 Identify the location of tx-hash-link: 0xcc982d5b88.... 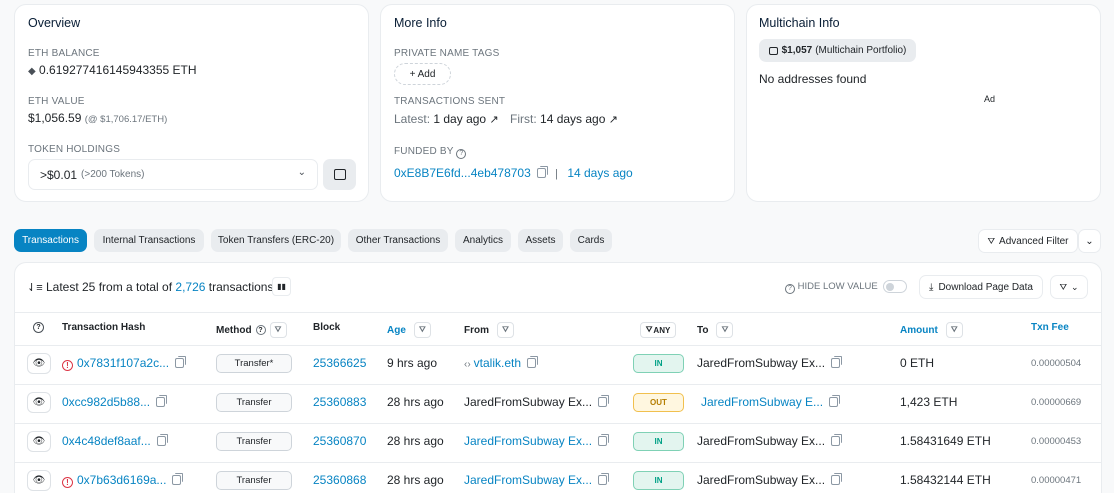
(106, 402).